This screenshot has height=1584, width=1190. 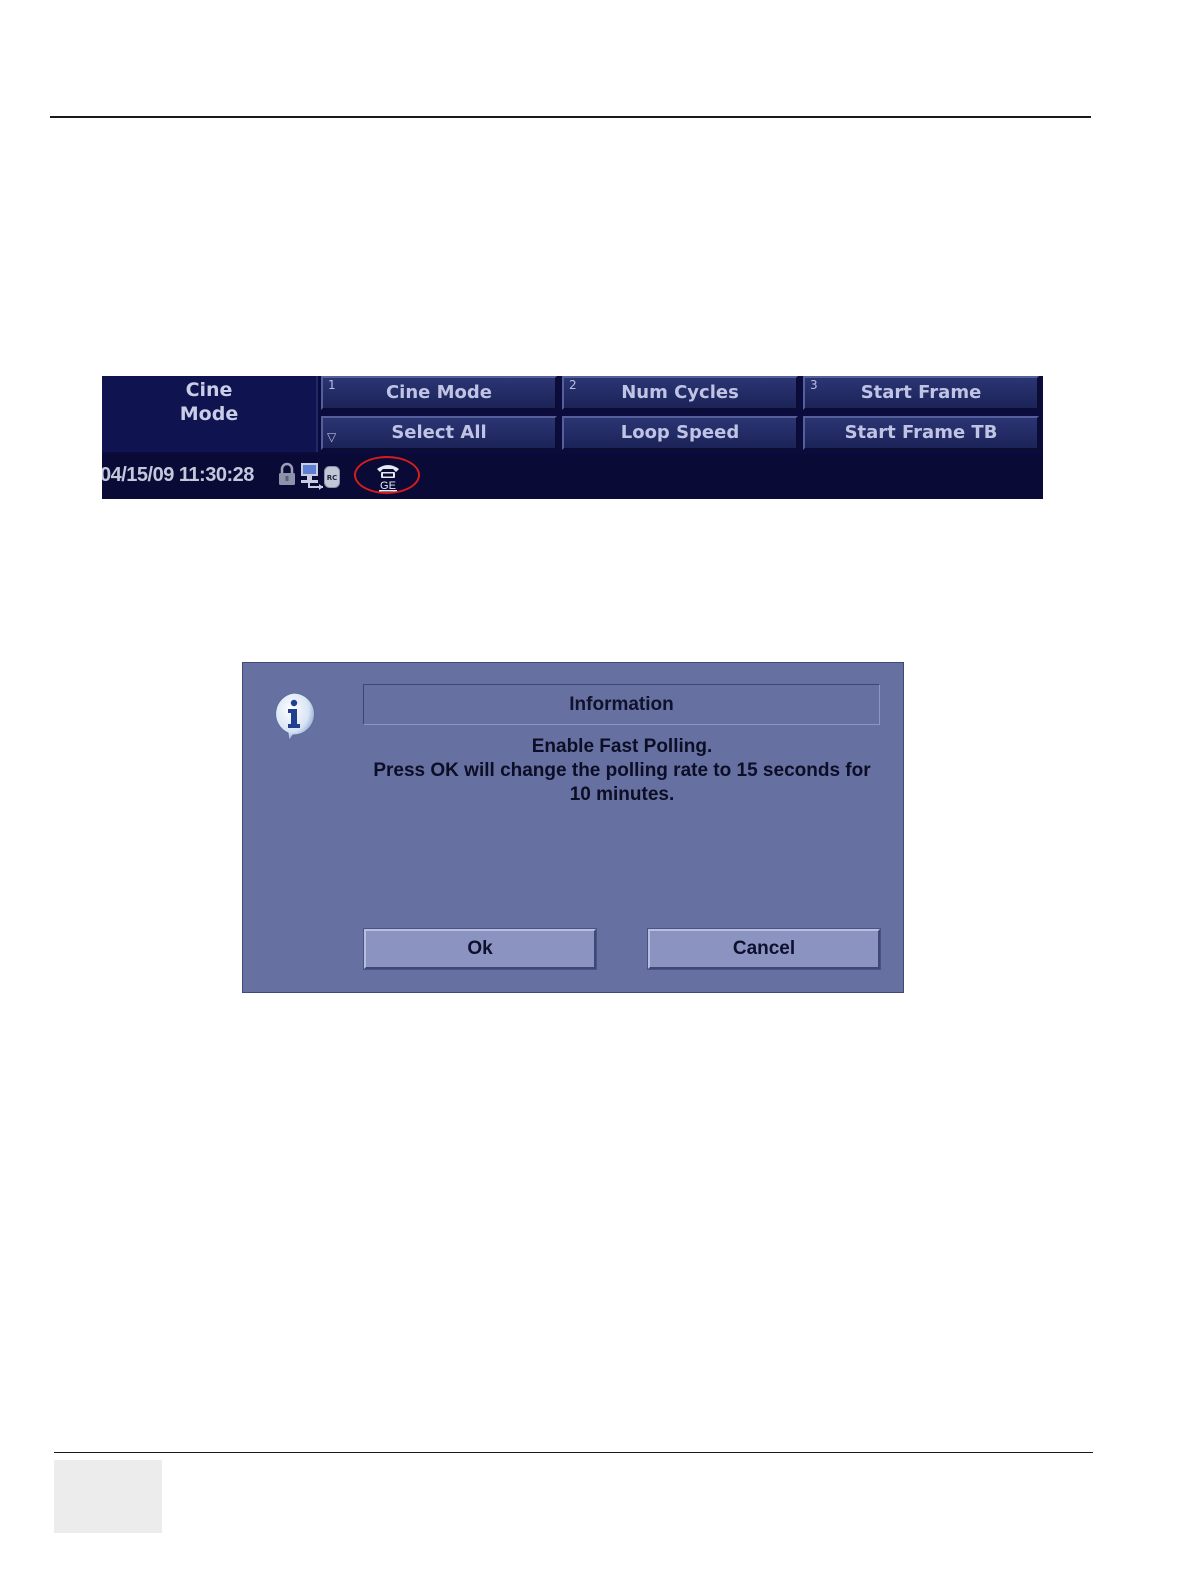 What do you see at coordinates (178, 475) in the screenshot?
I see `datetime: 04/15/09 11:30:28` at bounding box center [178, 475].